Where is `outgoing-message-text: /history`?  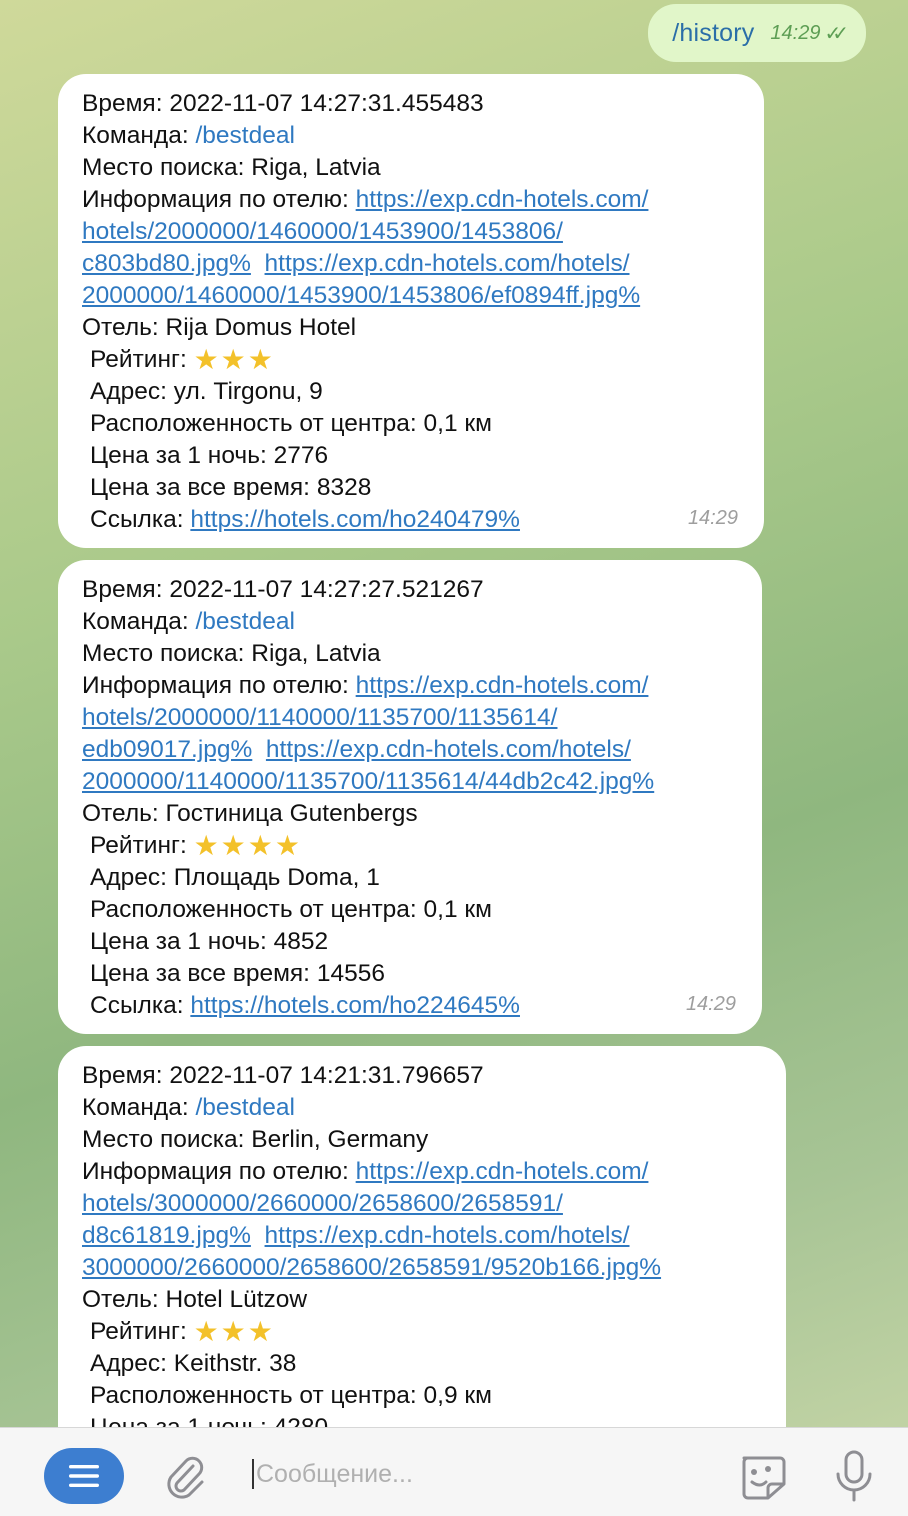
outgoing-message-text: /history is located at coordinates (713, 32).